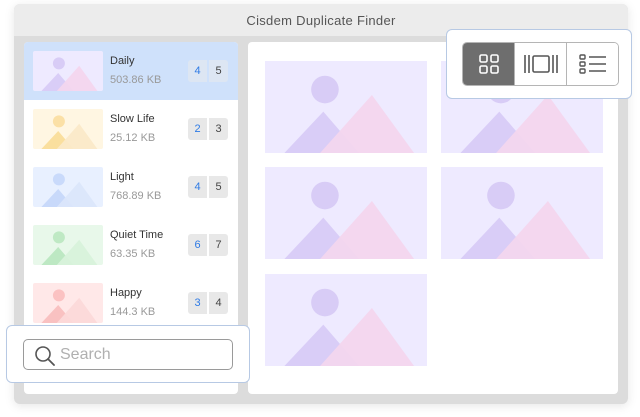 The width and height of the screenshot is (640, 417). What do you see at coordinates (197, 129) in the screenshot?
I see `duplicate-count: 2` at bounding box center [197, 129].